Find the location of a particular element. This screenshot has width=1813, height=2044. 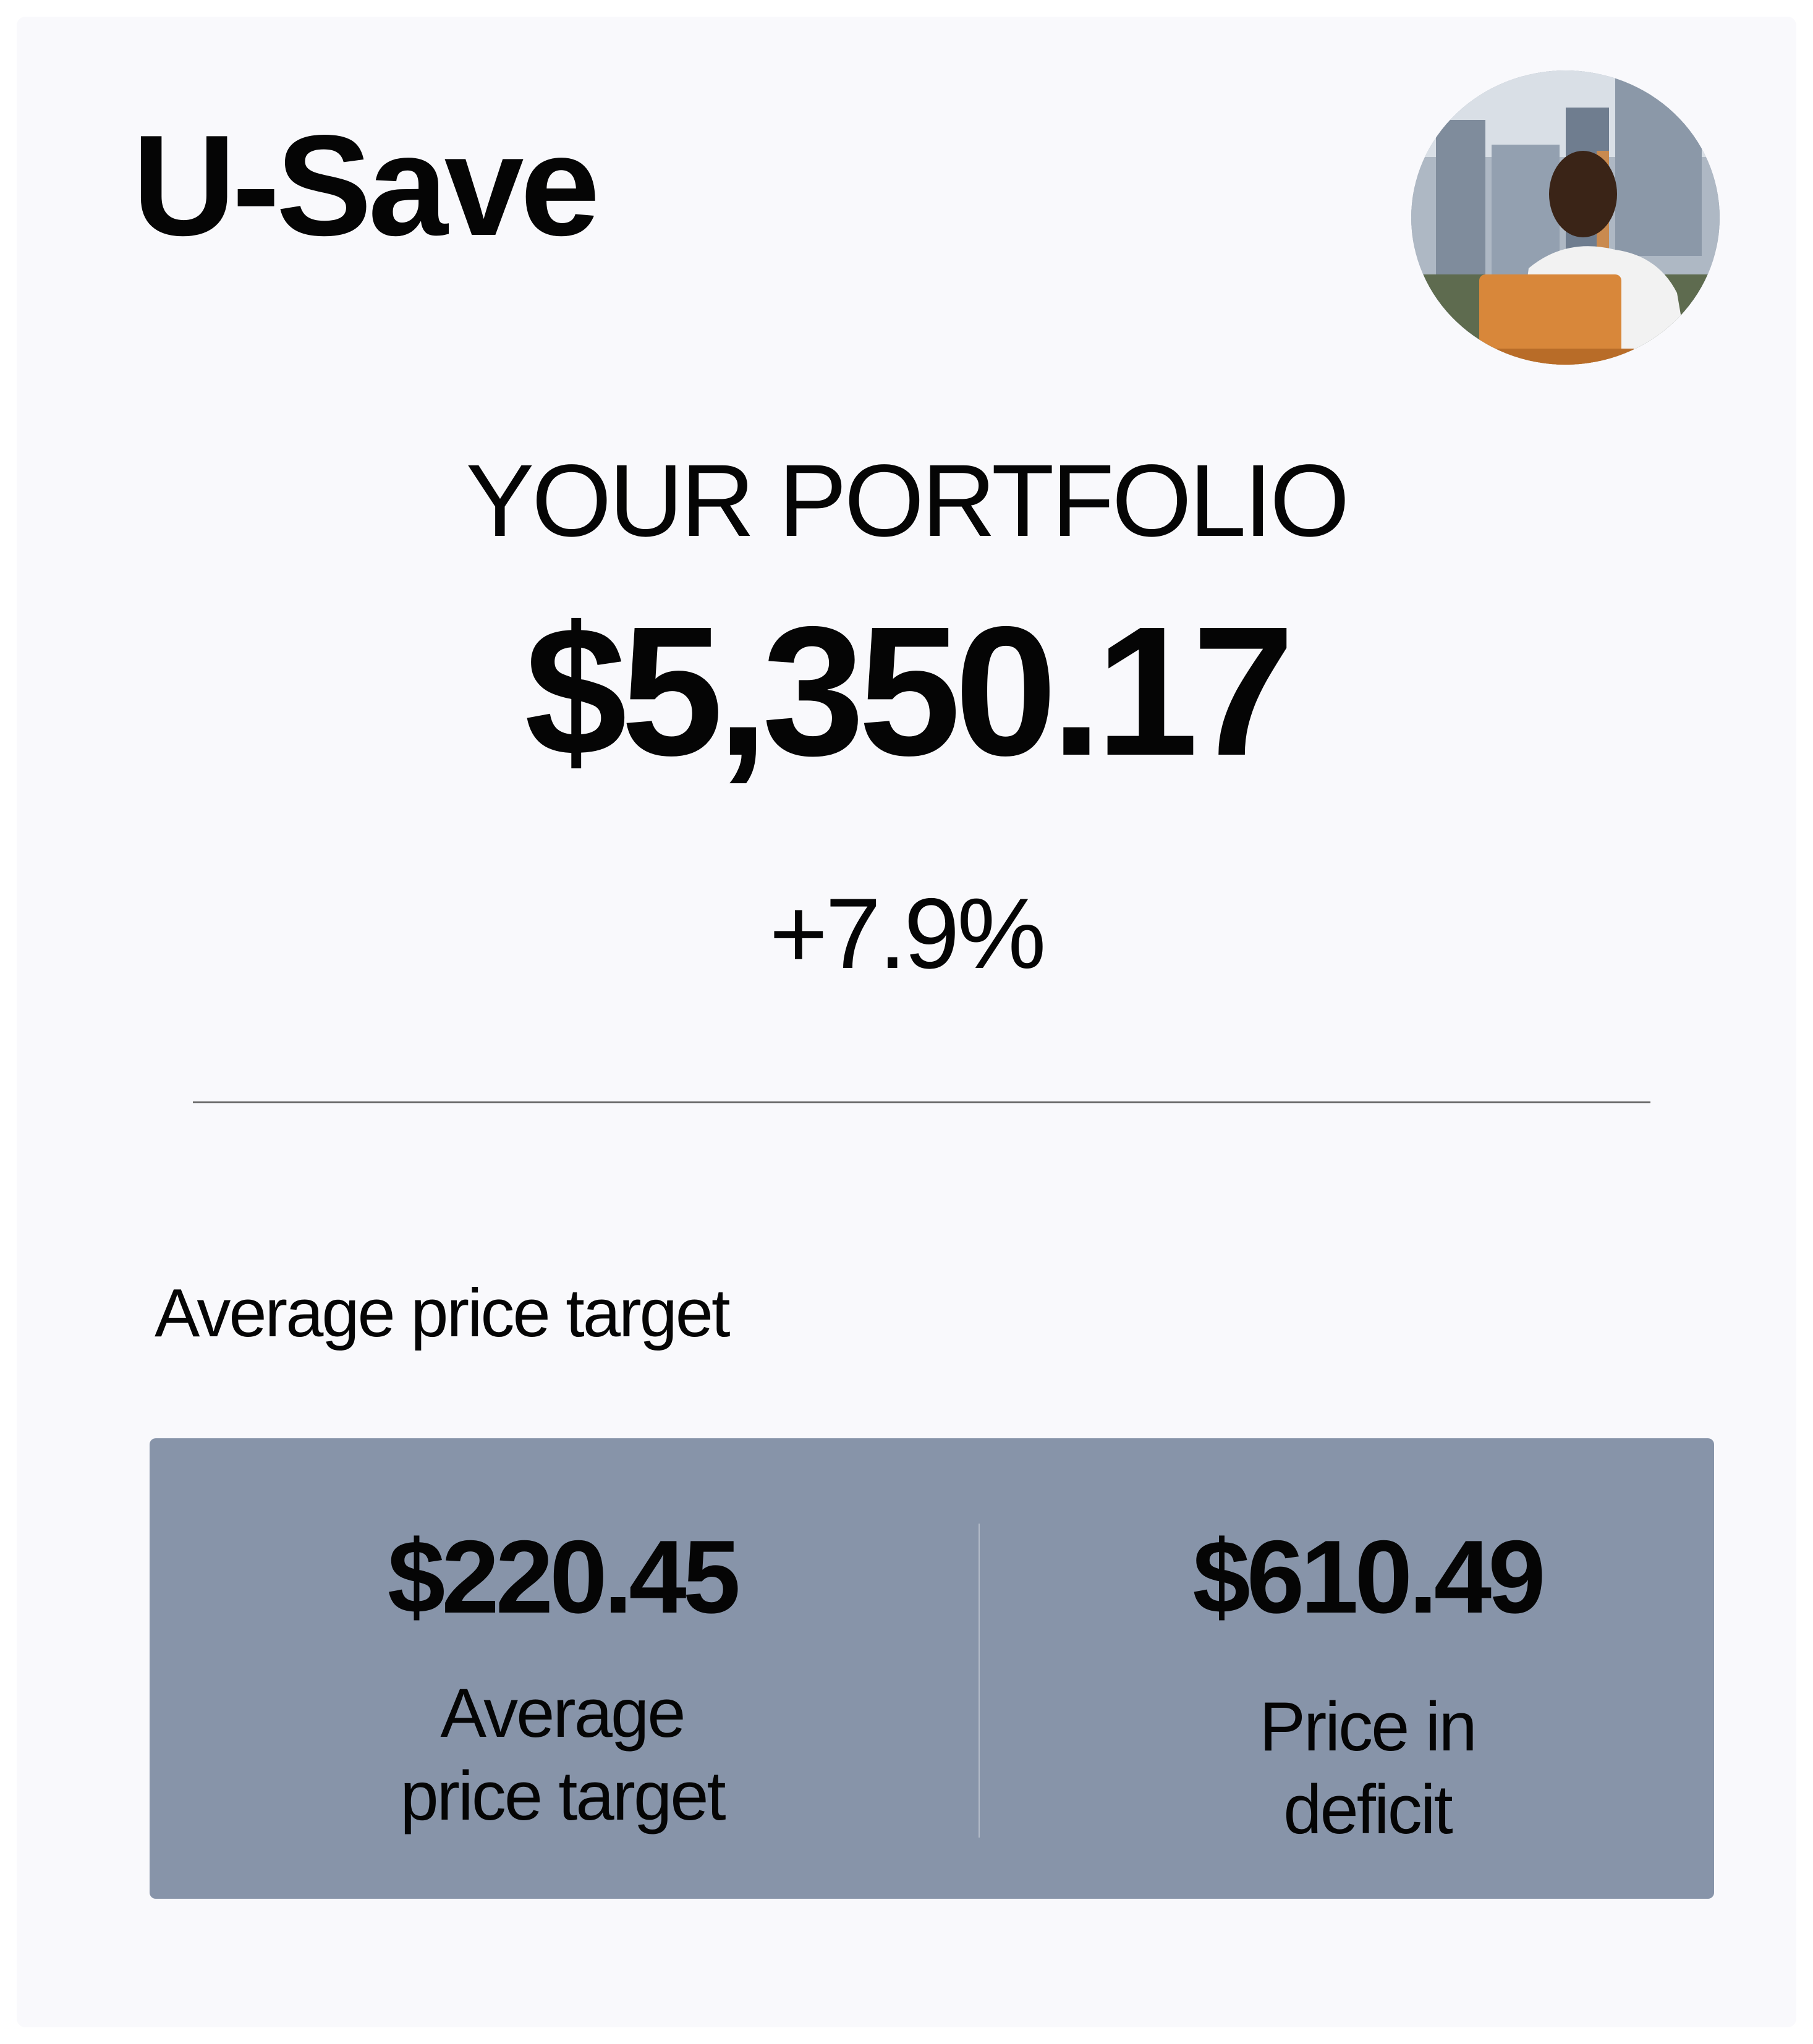

stat-value: $610.49 is located at coordinates (1368, 1577).